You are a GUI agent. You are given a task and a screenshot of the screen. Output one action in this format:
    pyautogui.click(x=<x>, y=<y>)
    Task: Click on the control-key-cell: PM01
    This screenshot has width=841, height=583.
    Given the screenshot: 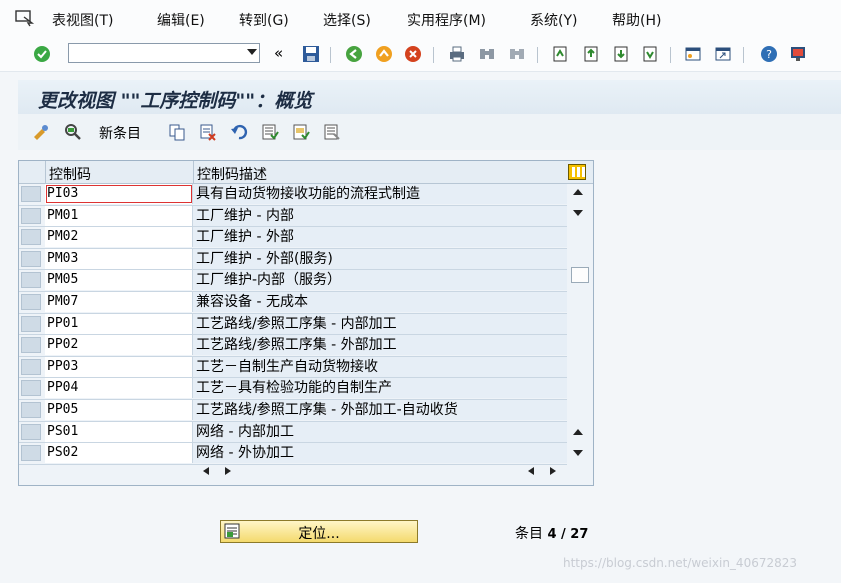 What is the action you would take?
    pyautogui.click(x=119, y=215)
    